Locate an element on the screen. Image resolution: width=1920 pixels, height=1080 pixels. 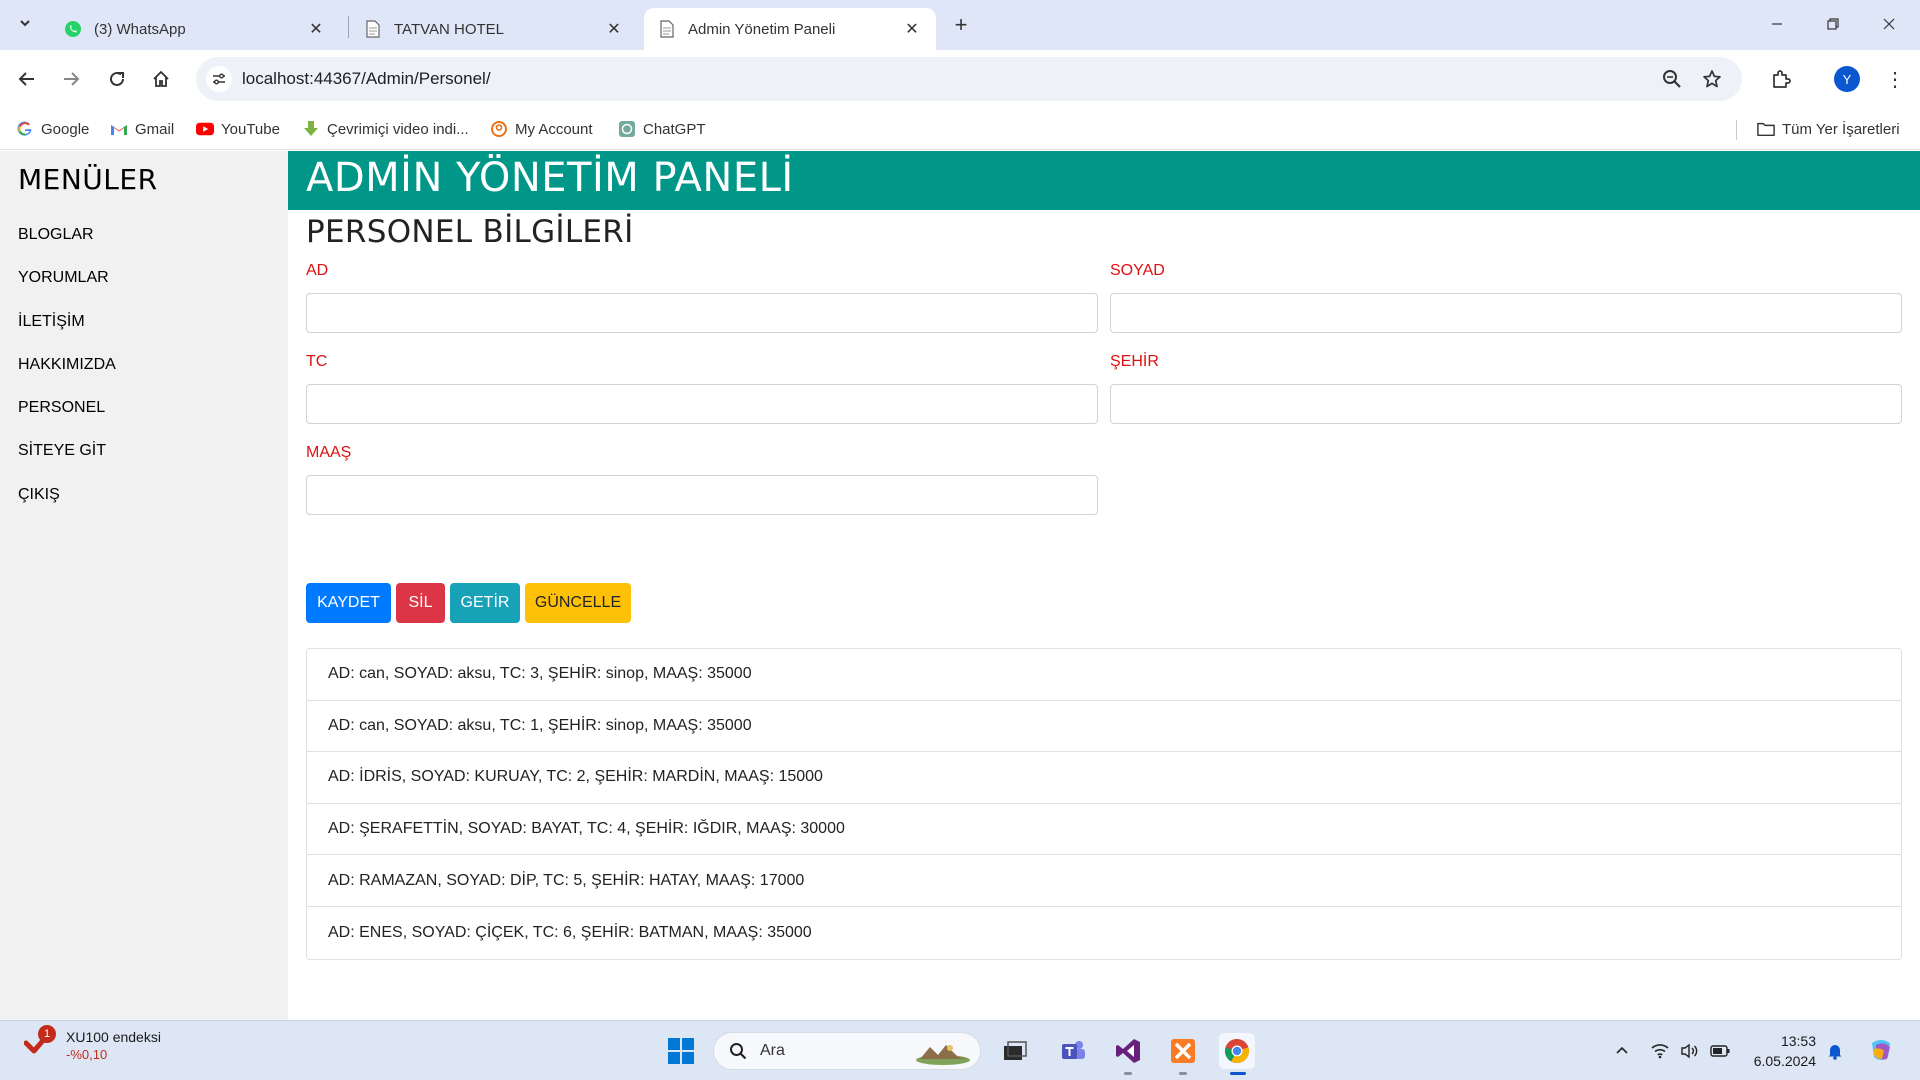
system-clock: 13:53 6.05.2024 is located at coordinates (1782, 1051).